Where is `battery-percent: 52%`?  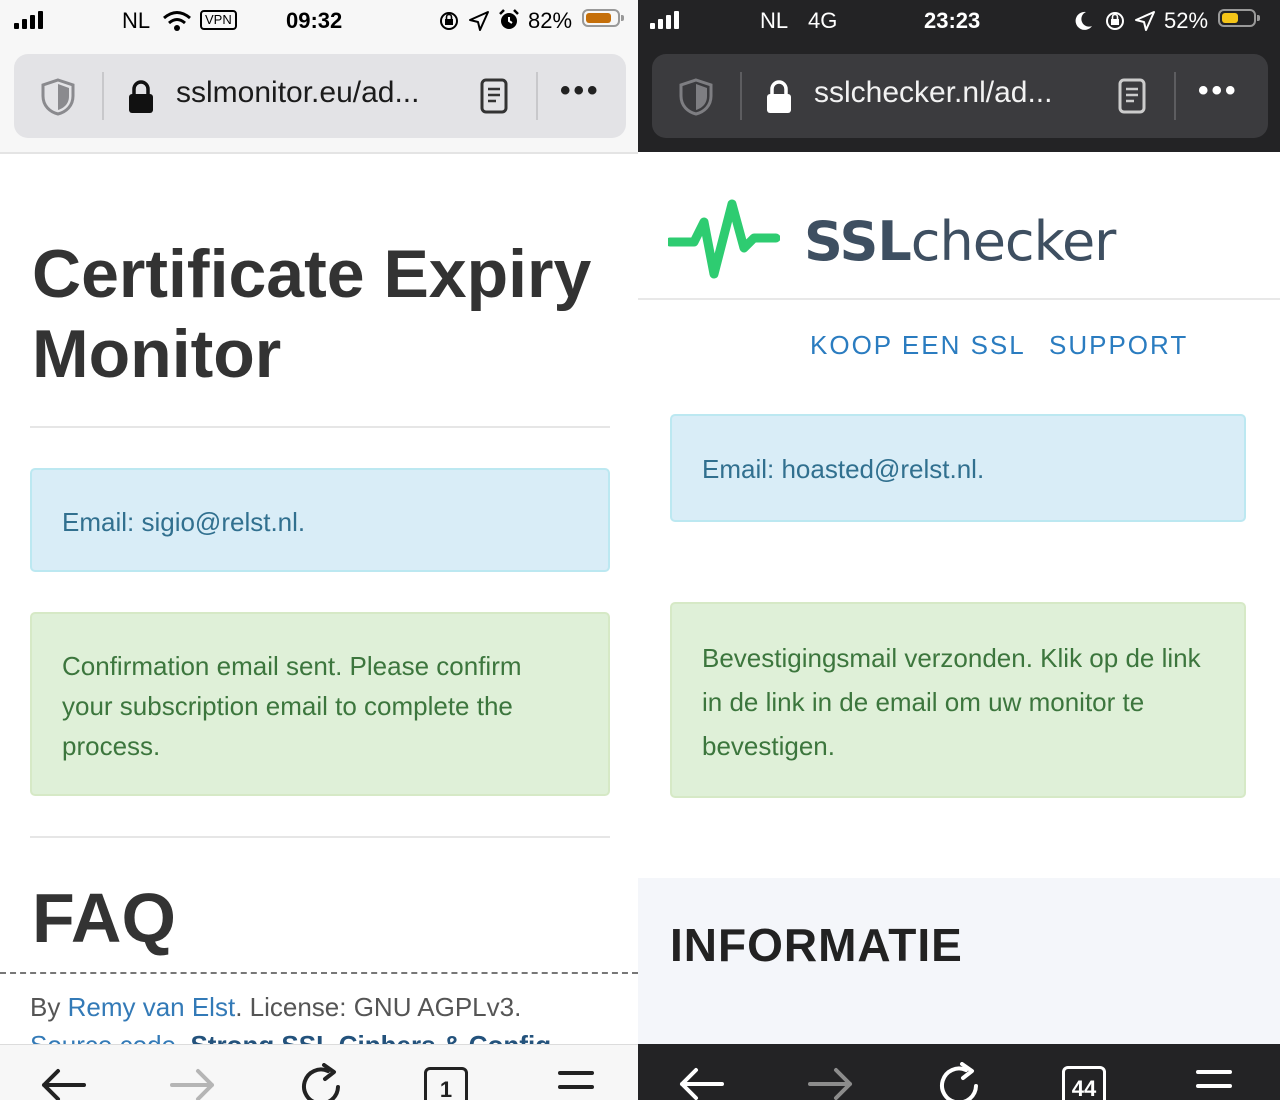 battery-percent: 52% is located at coordinates (1186, 20).